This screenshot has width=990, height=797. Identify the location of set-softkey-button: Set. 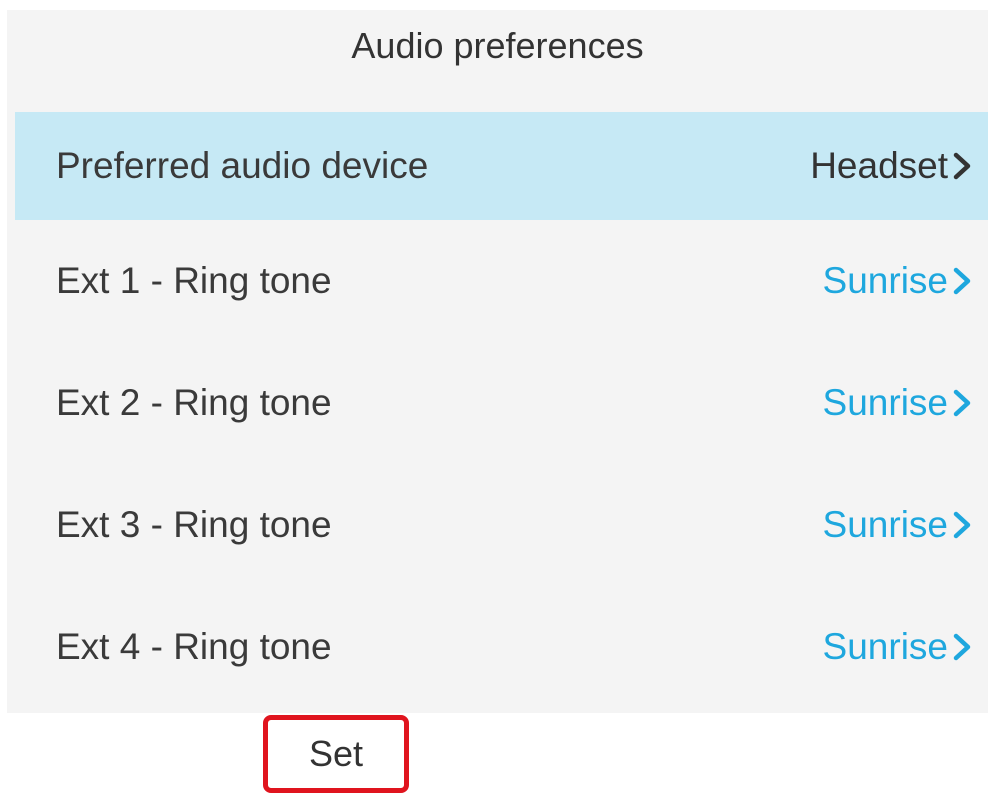
(336, 754).